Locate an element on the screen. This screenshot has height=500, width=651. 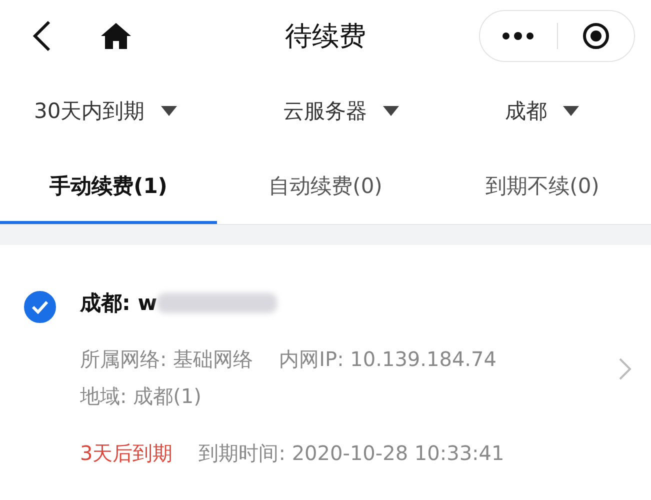
check-icon is located at coordinates (40, 307).